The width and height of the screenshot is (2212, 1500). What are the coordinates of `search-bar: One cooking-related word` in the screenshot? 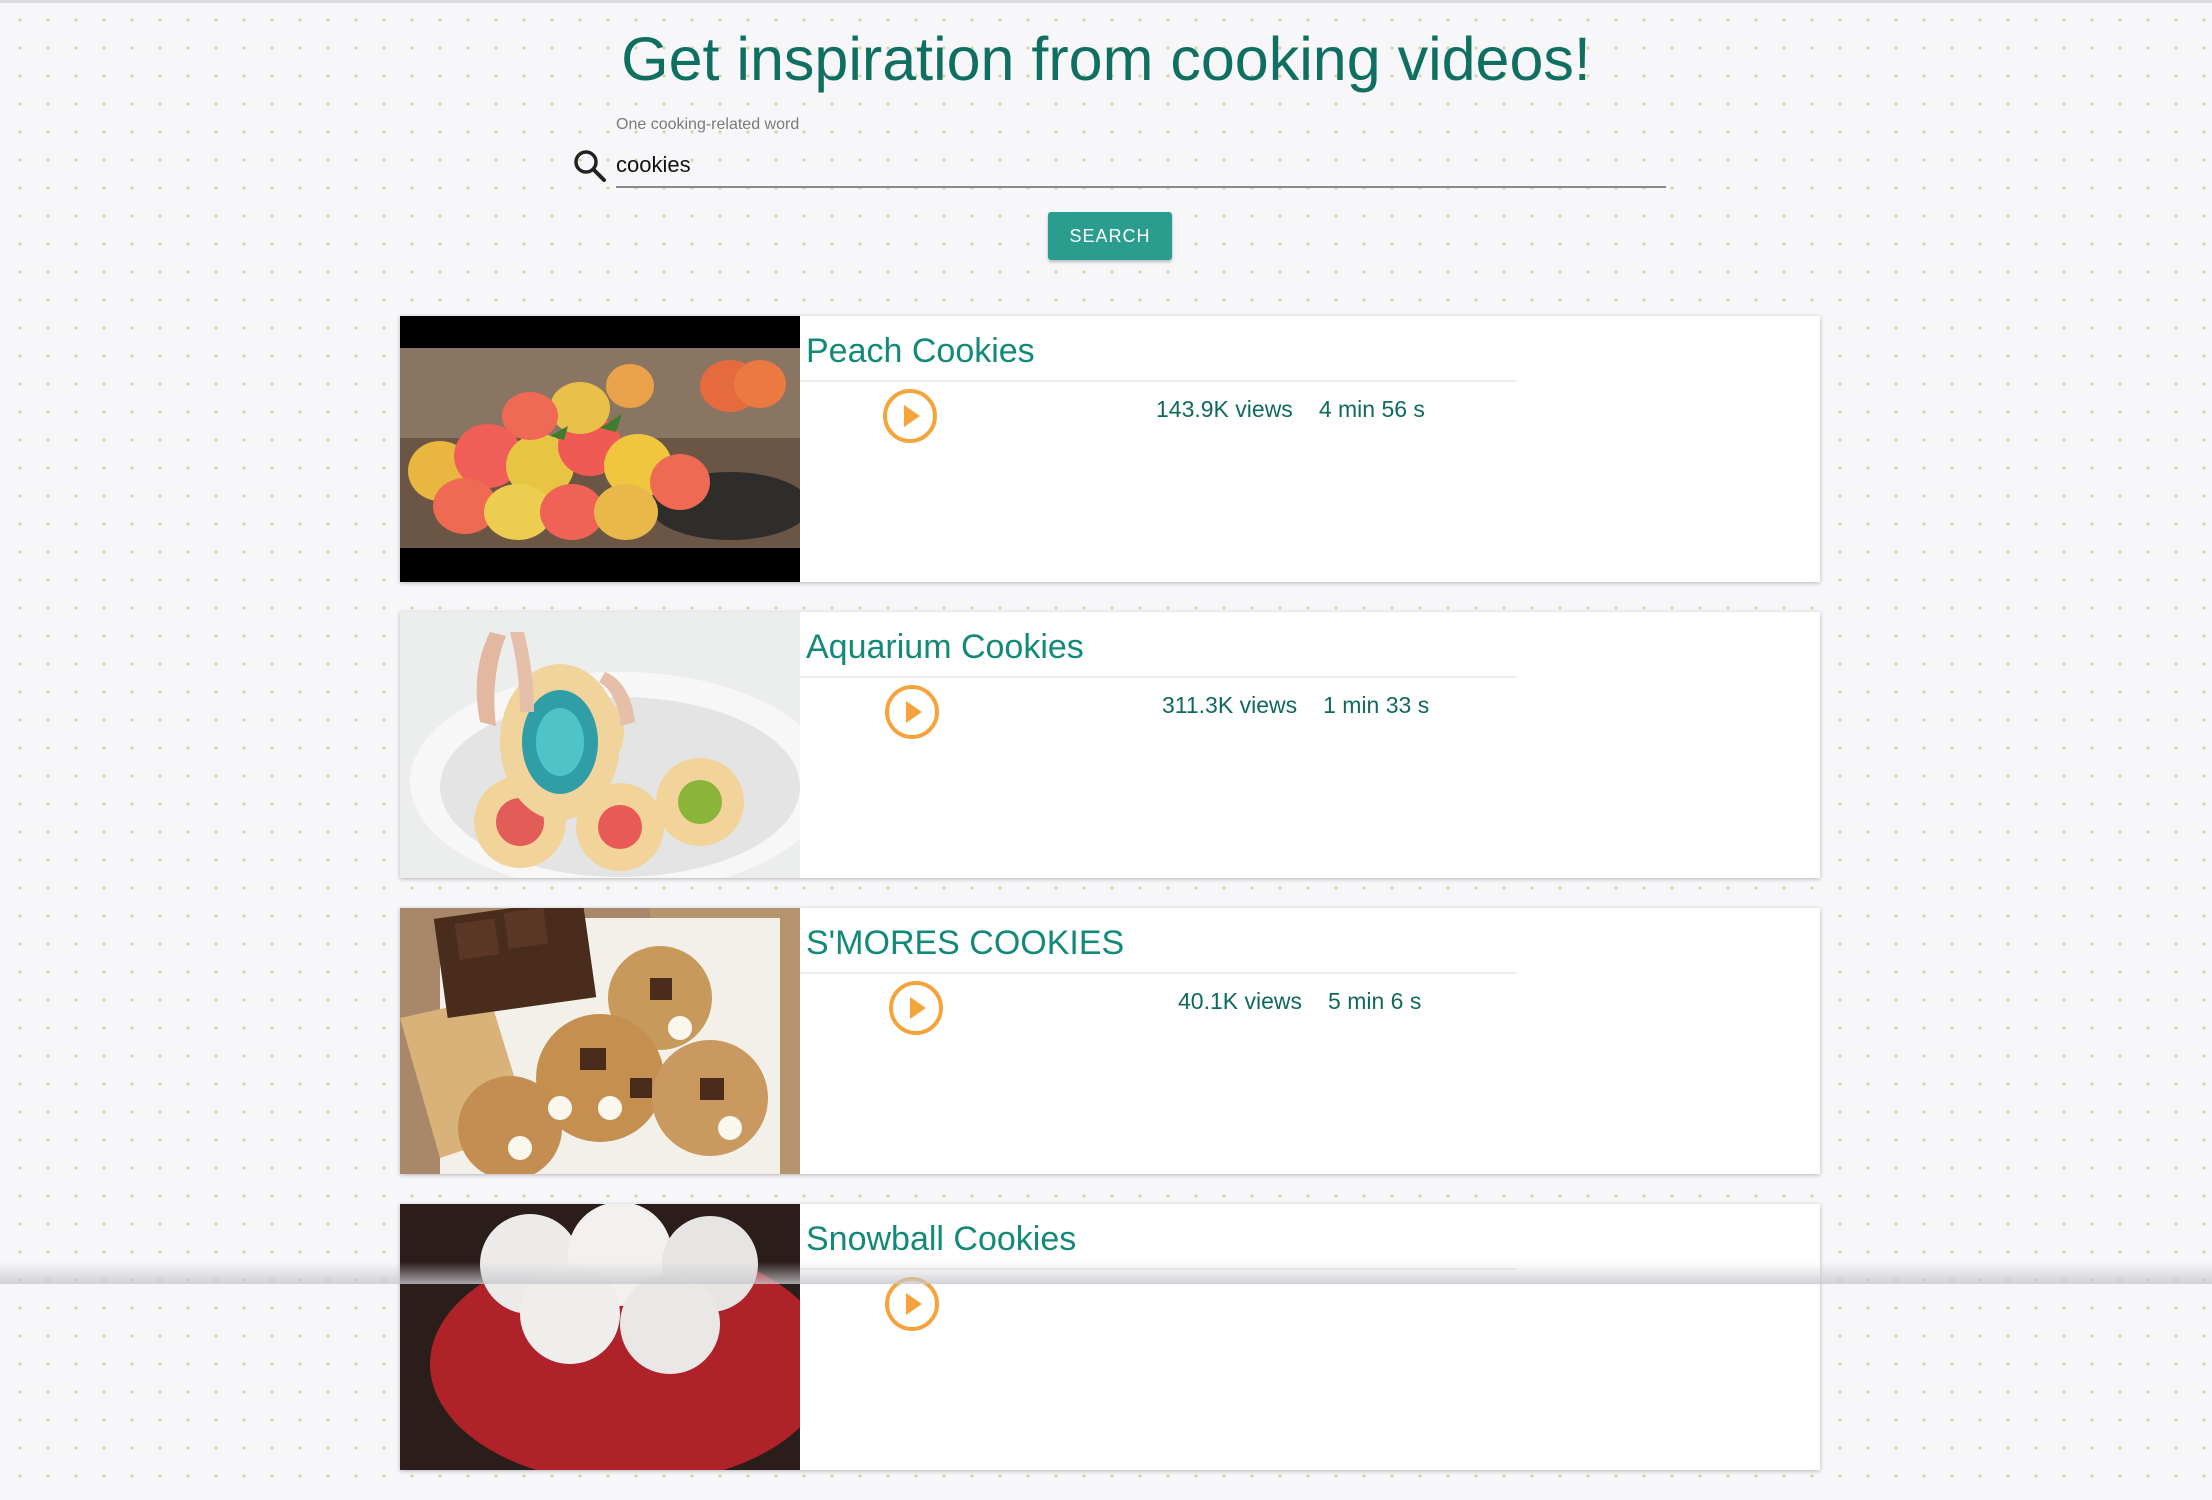 It's located at (1113, 152).